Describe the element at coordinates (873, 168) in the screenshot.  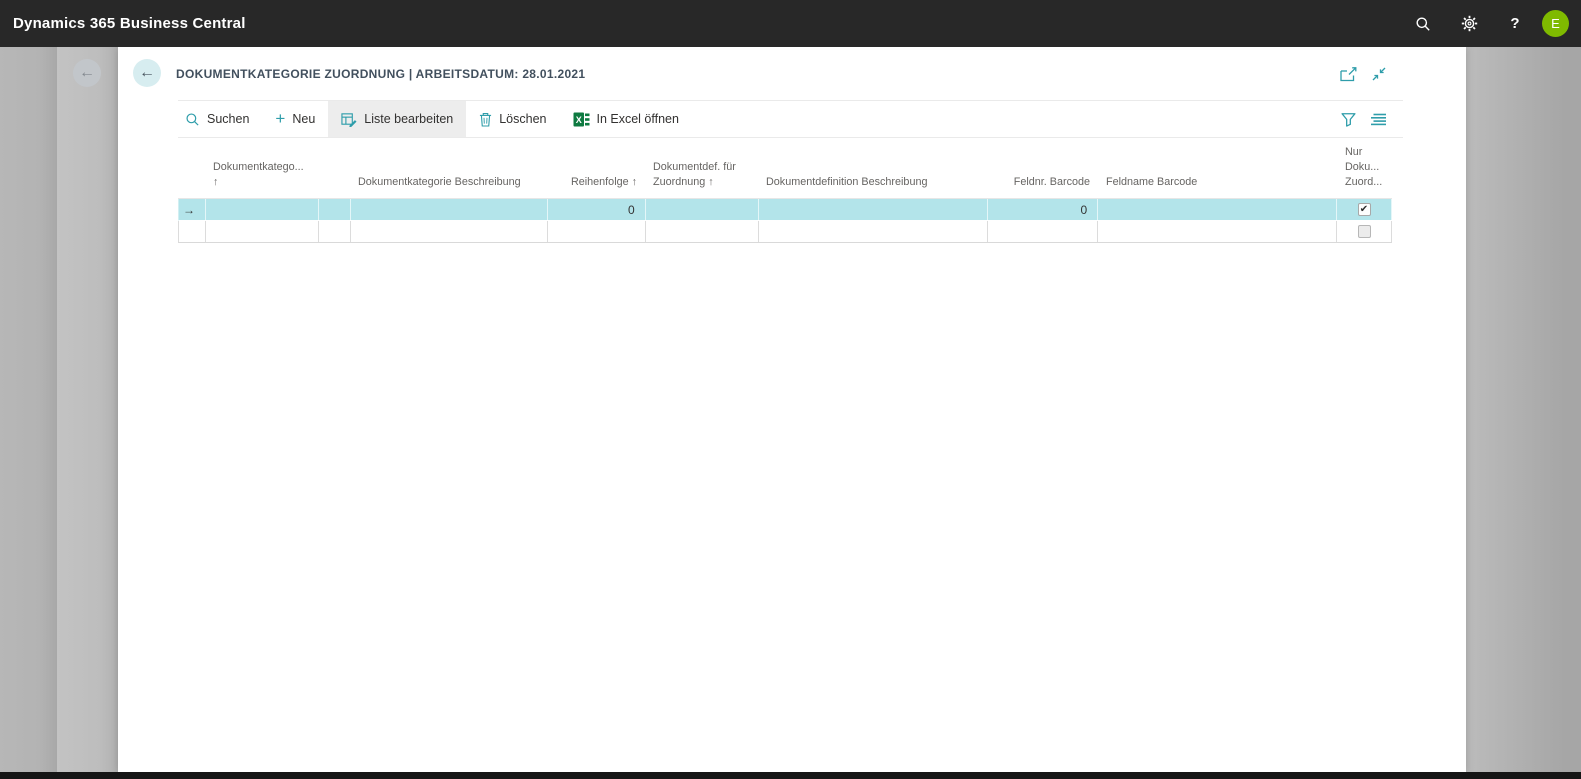
I see `header-dokumentdefinition-beschreibung: Dokumentdefinition Beschreibung` at that location.